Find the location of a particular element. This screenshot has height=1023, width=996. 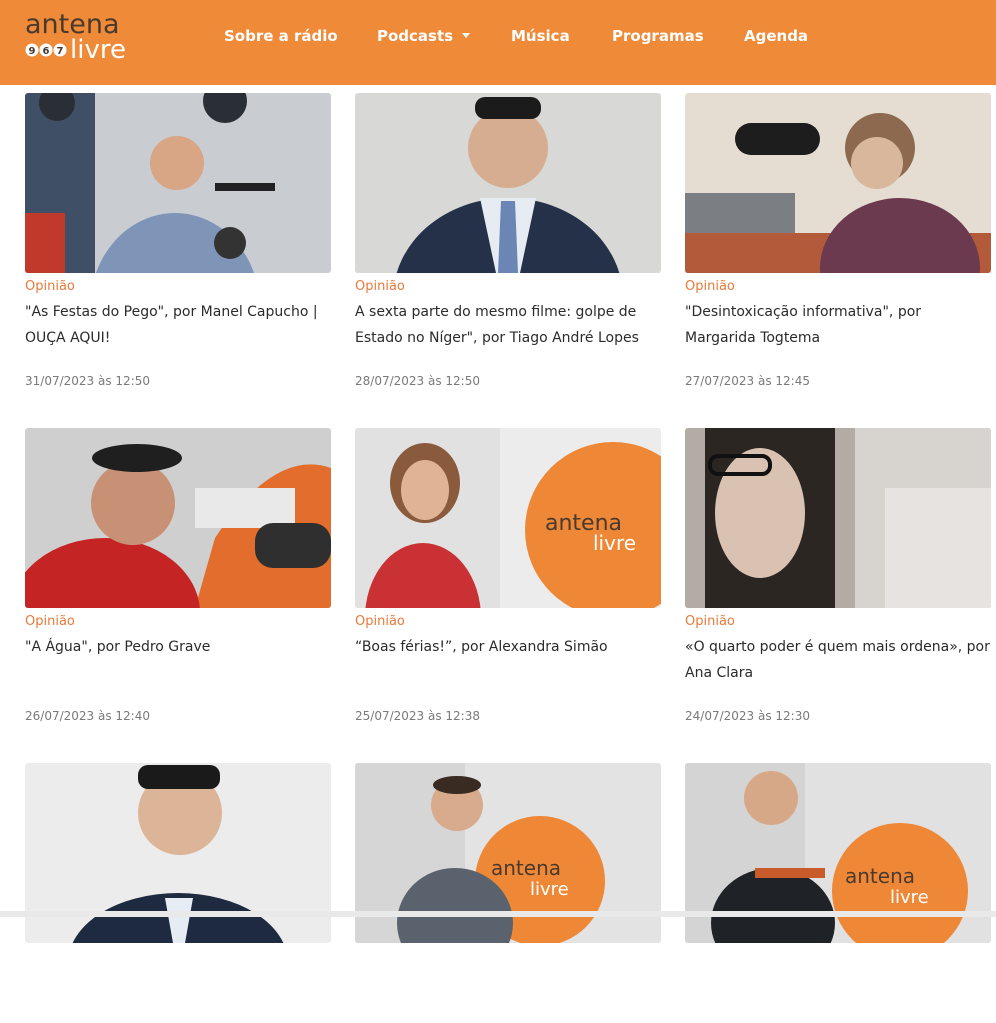

article-date: 26/07/2023 às 12:40 is located at coordinates (87, 716).